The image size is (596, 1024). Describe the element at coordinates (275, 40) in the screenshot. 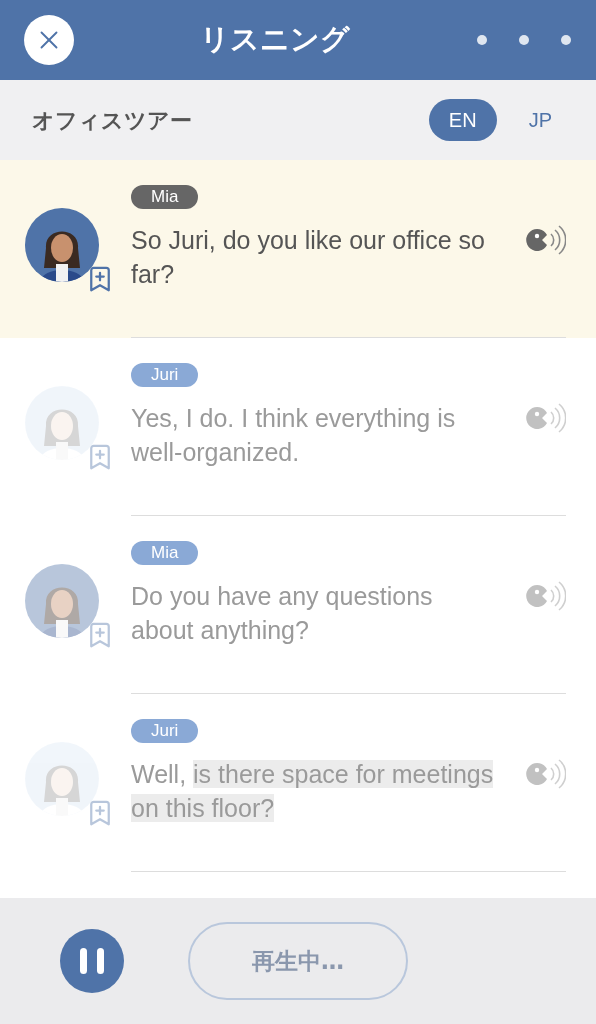

I see `screen-title: リスニング` at that location.